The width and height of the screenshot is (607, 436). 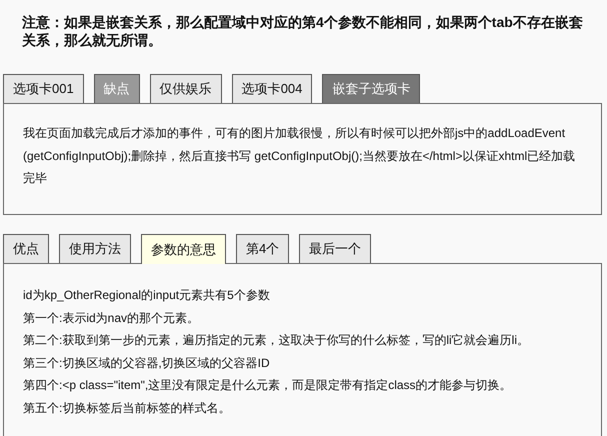 I want to click on panel-text: 我在页面加载完成后才添加的事件，可有的图片加载很慢，所以有时候可以把外部js中的addLoadEvent (getConfigInputObj);删除掉，然后直接书写 getConfigInputObj();当然要放在</html>以保证xhtml已经加载完毕, so click(x=299, y=156).